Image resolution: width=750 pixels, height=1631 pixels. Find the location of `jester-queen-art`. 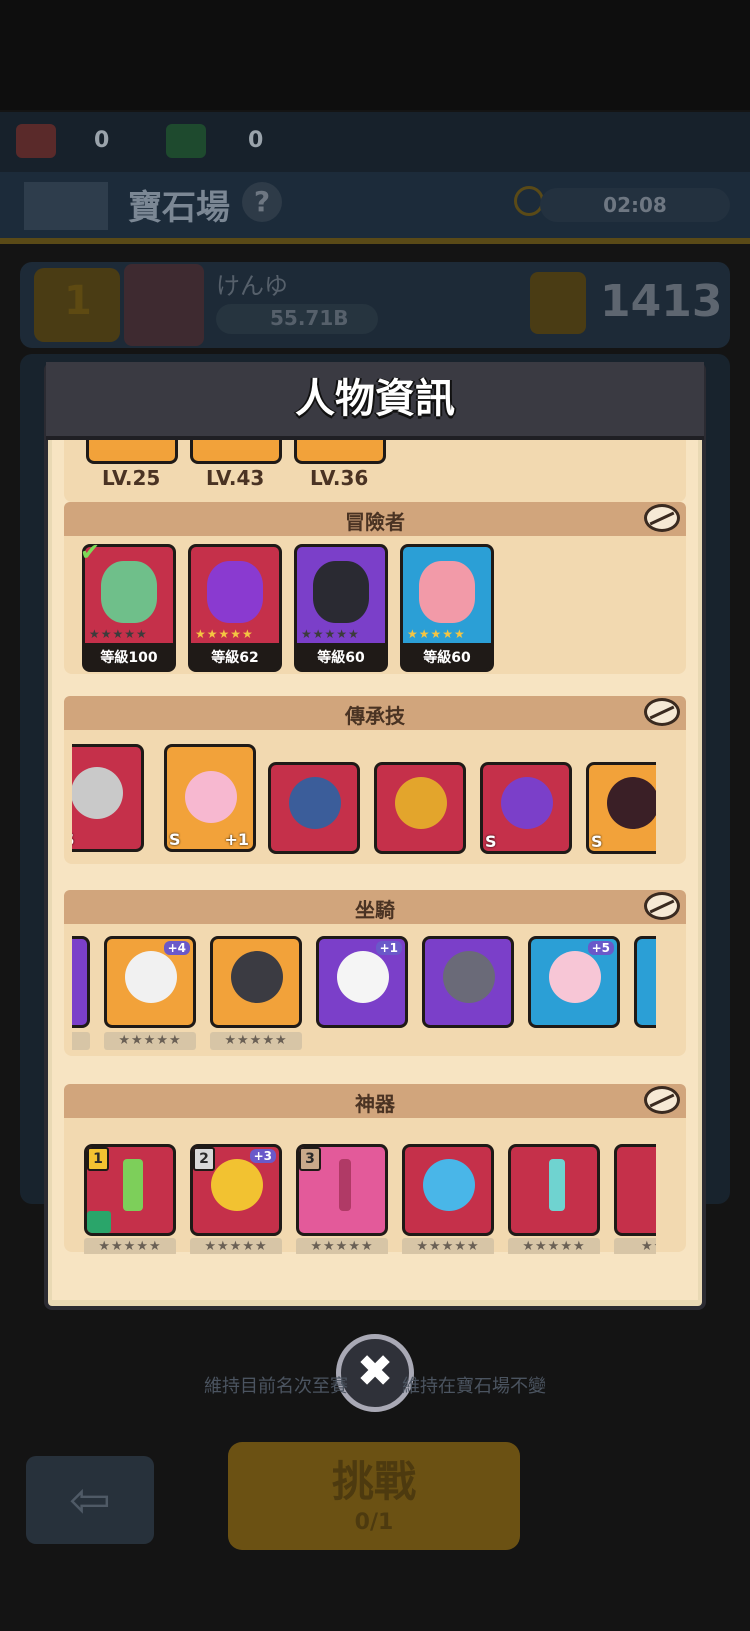

jester-queen-art is located at coordinates (211, 797).